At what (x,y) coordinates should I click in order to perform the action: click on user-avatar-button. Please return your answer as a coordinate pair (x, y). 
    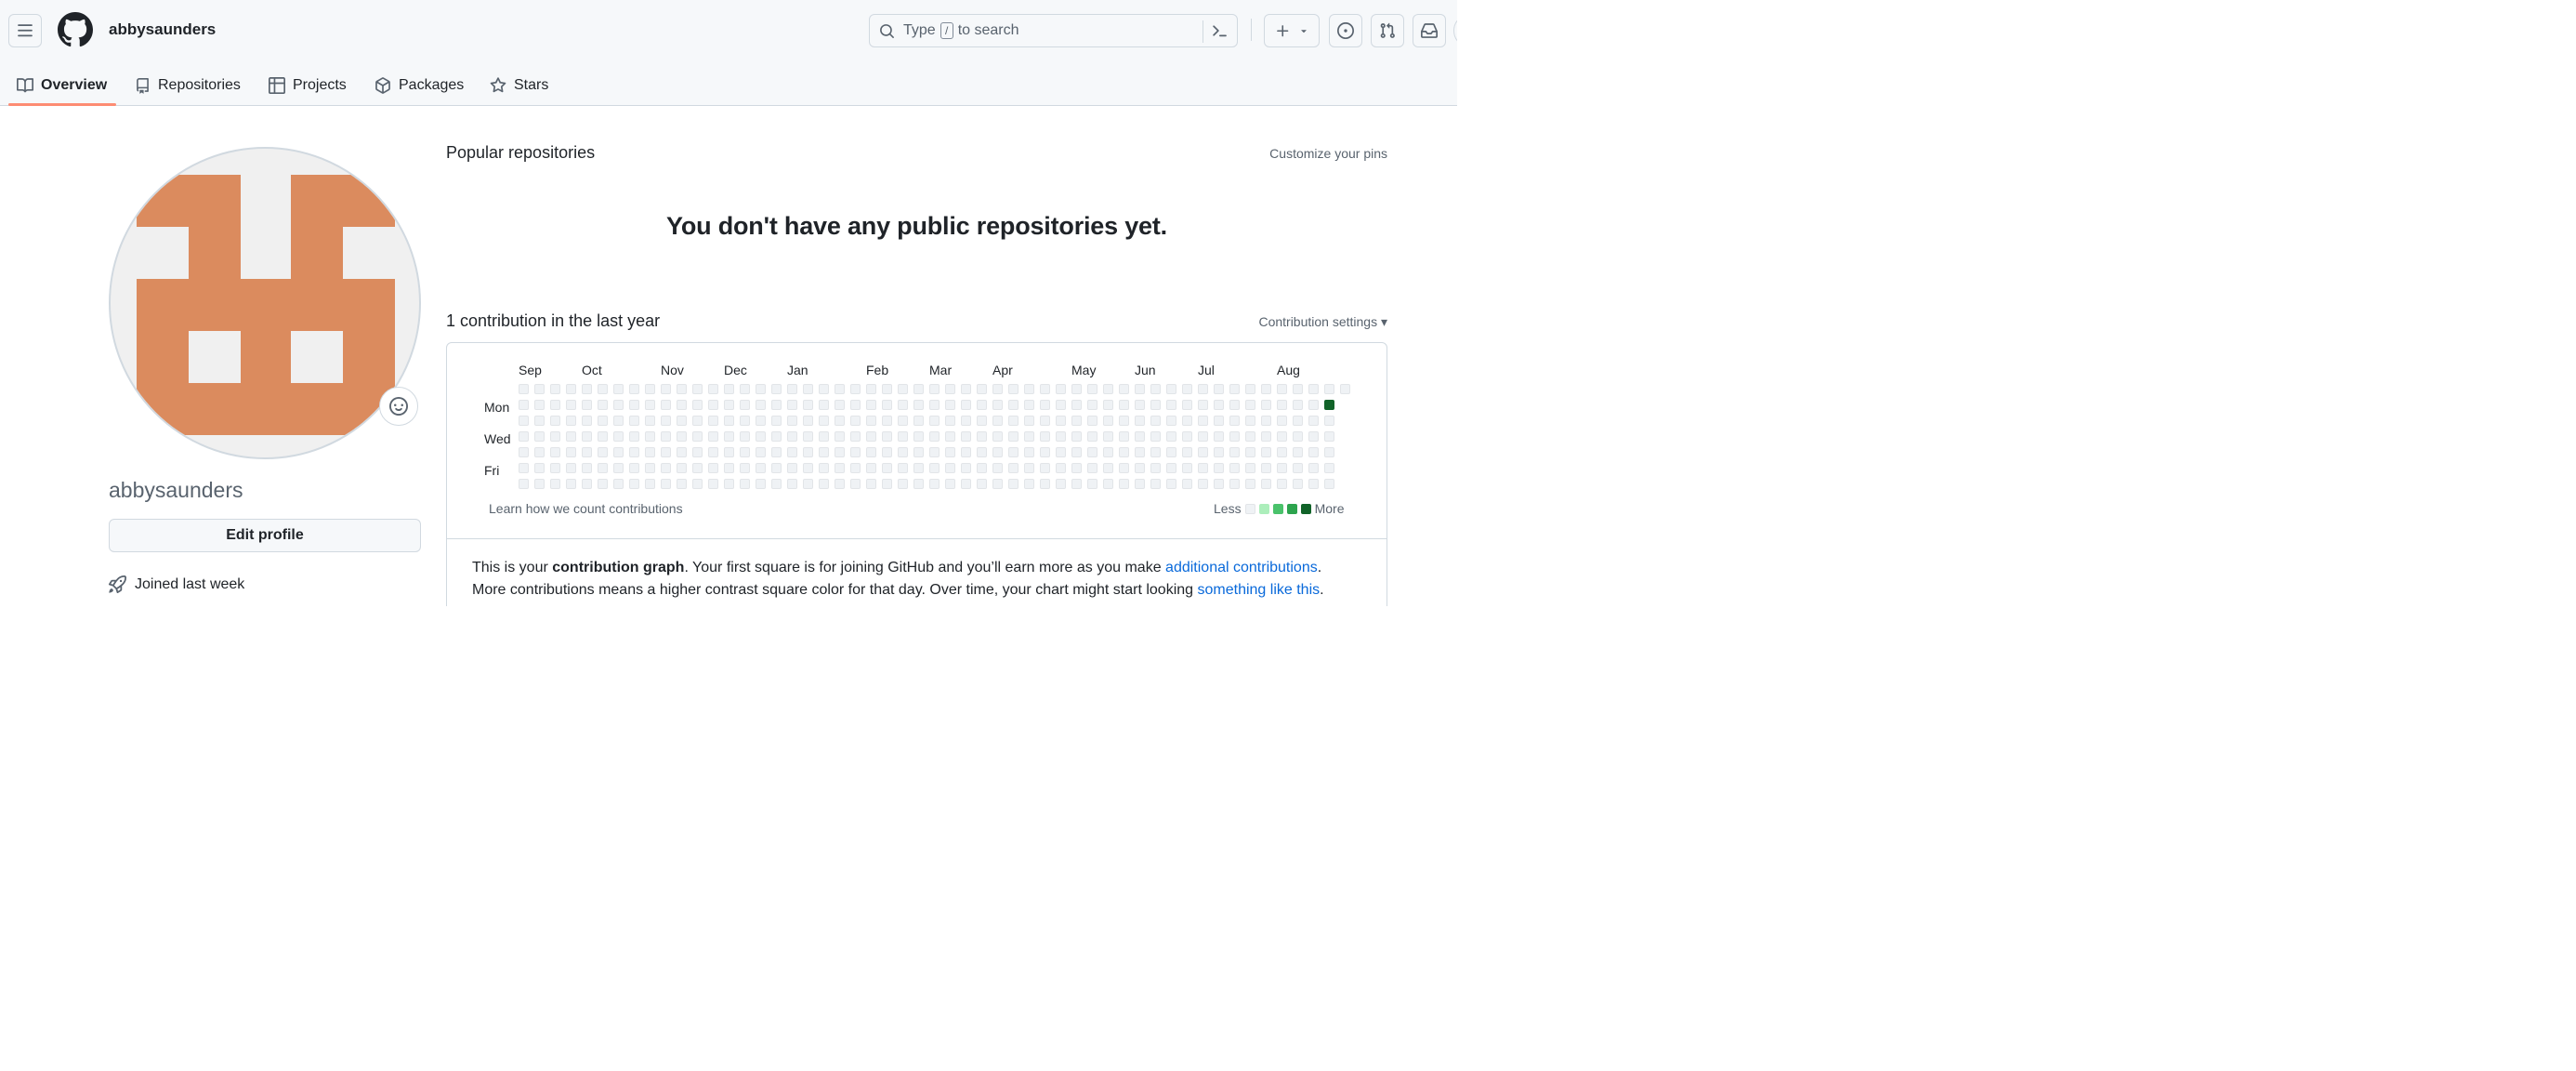
    Looking at the image, I should click on (1455, 30).